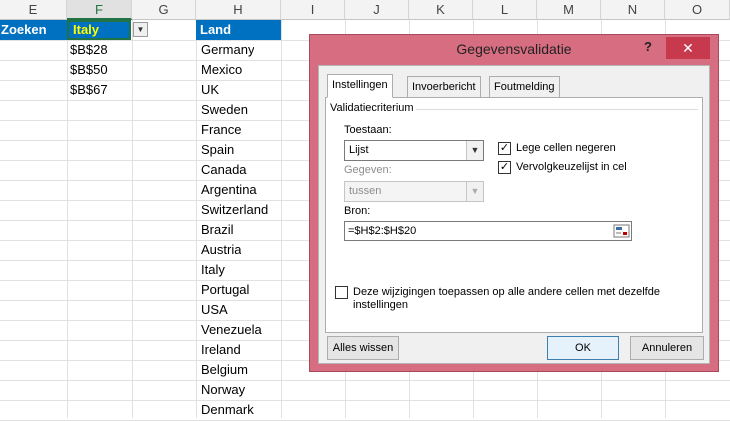 This screenshot has width=730, height=421. What do you see at coordinates (217, 230) in the screenshot?
I see `country-cell: Brazil` at bounding box center [217, 230].